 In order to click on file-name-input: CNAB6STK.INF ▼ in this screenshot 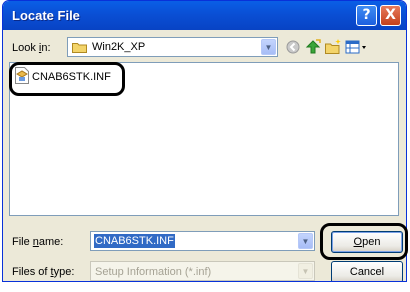, I will do `click(202, 241)`.